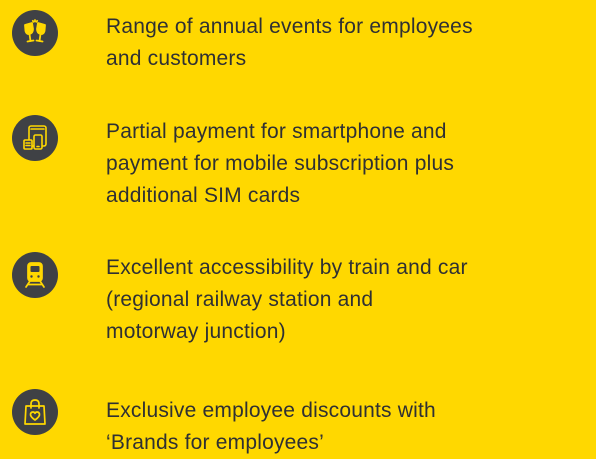 The image size is (596, 459). Describe the element at coordinates (35, 412) in the screenshot. I see `shopping-bag-heart-icon` at that location.